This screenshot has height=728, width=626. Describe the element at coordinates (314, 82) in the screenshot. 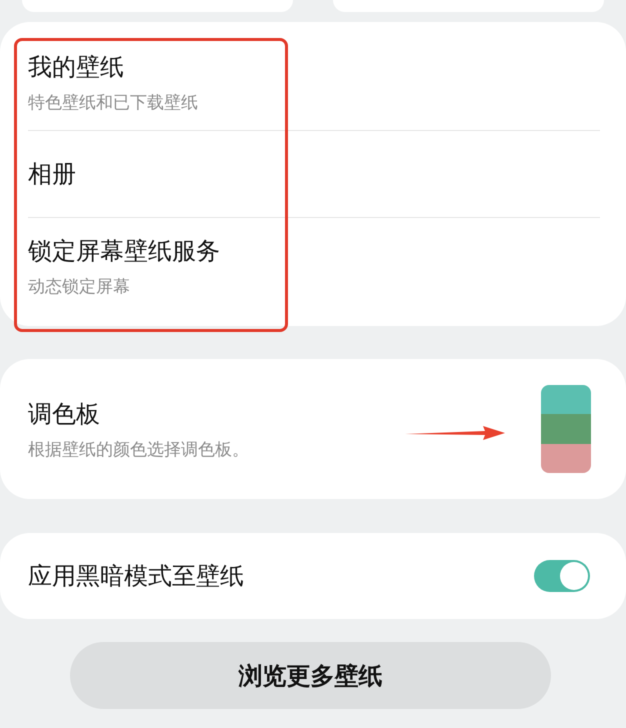

I see `menu-item: 我的壁纸 特色壁纸和已下载壁纸` at that location.